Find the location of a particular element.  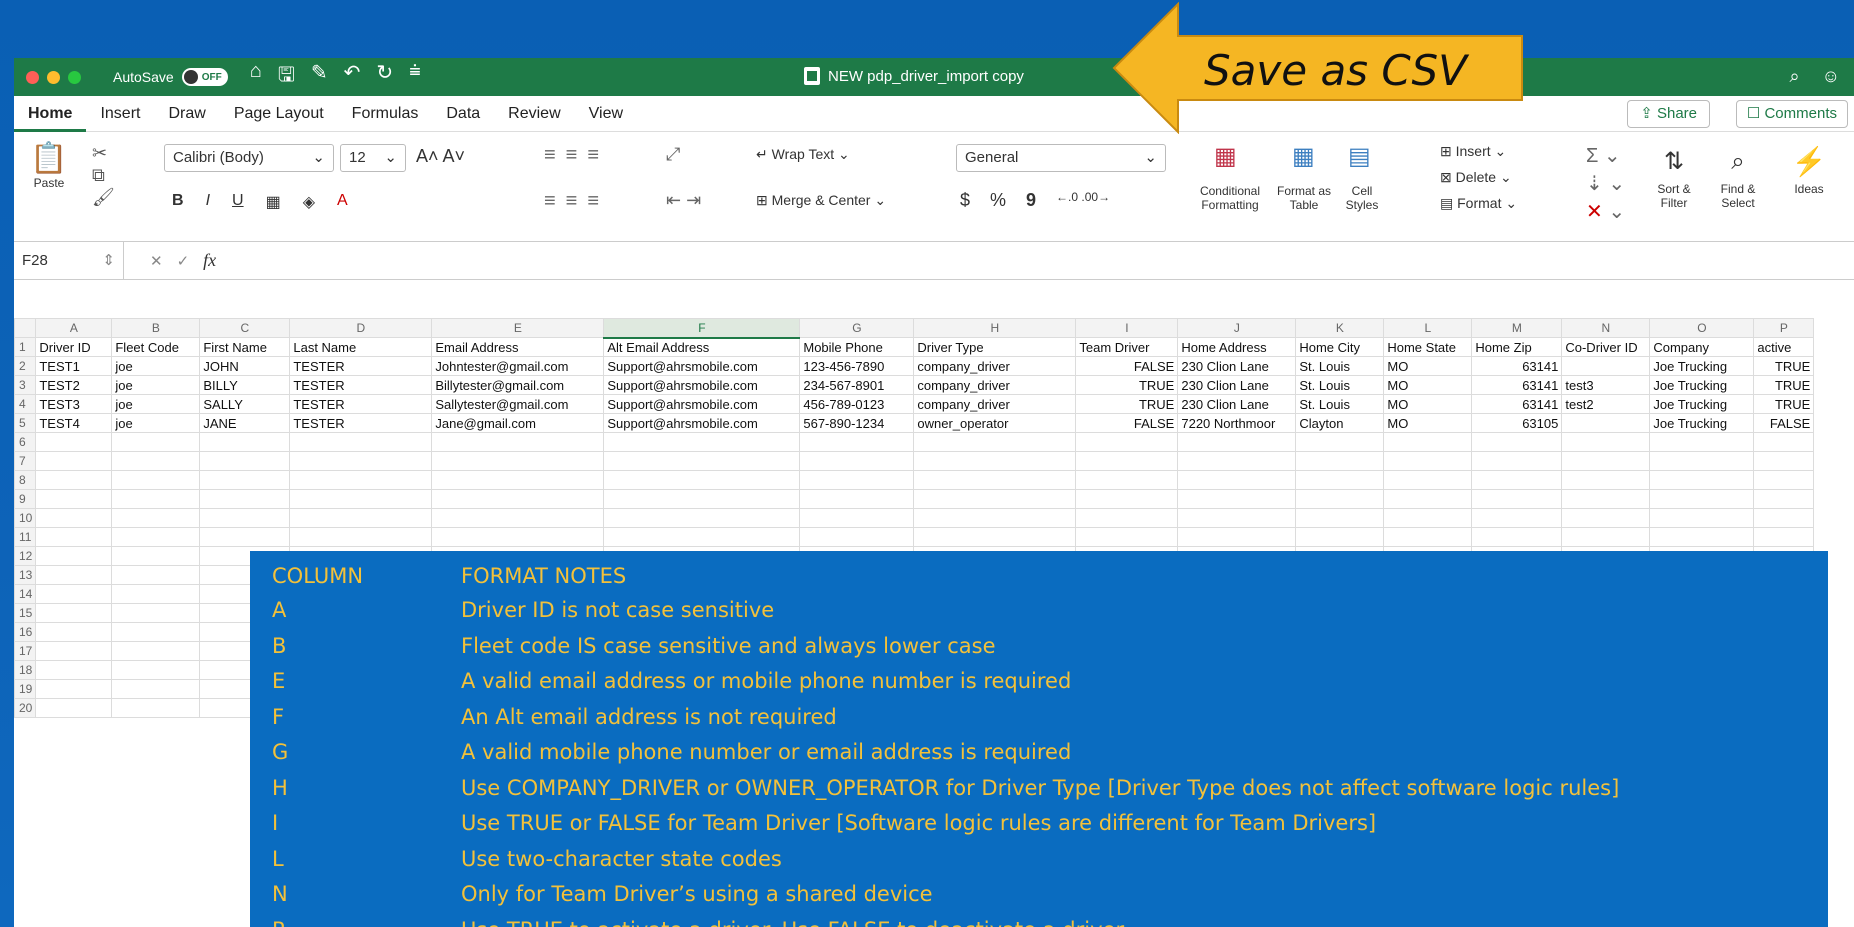

cell: Home City is located at coordinates (1340, 347).